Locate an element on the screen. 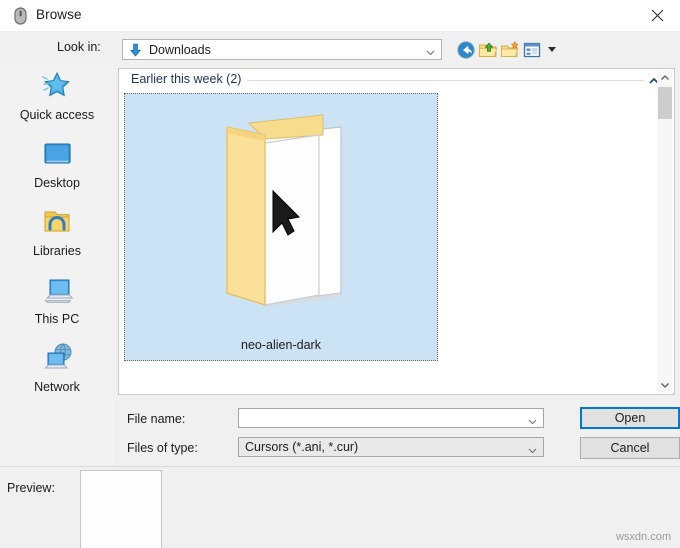 Image resolution: width=680 pixels, height=548 pixels. scroll-up-button is located at coordinates (665, 78).